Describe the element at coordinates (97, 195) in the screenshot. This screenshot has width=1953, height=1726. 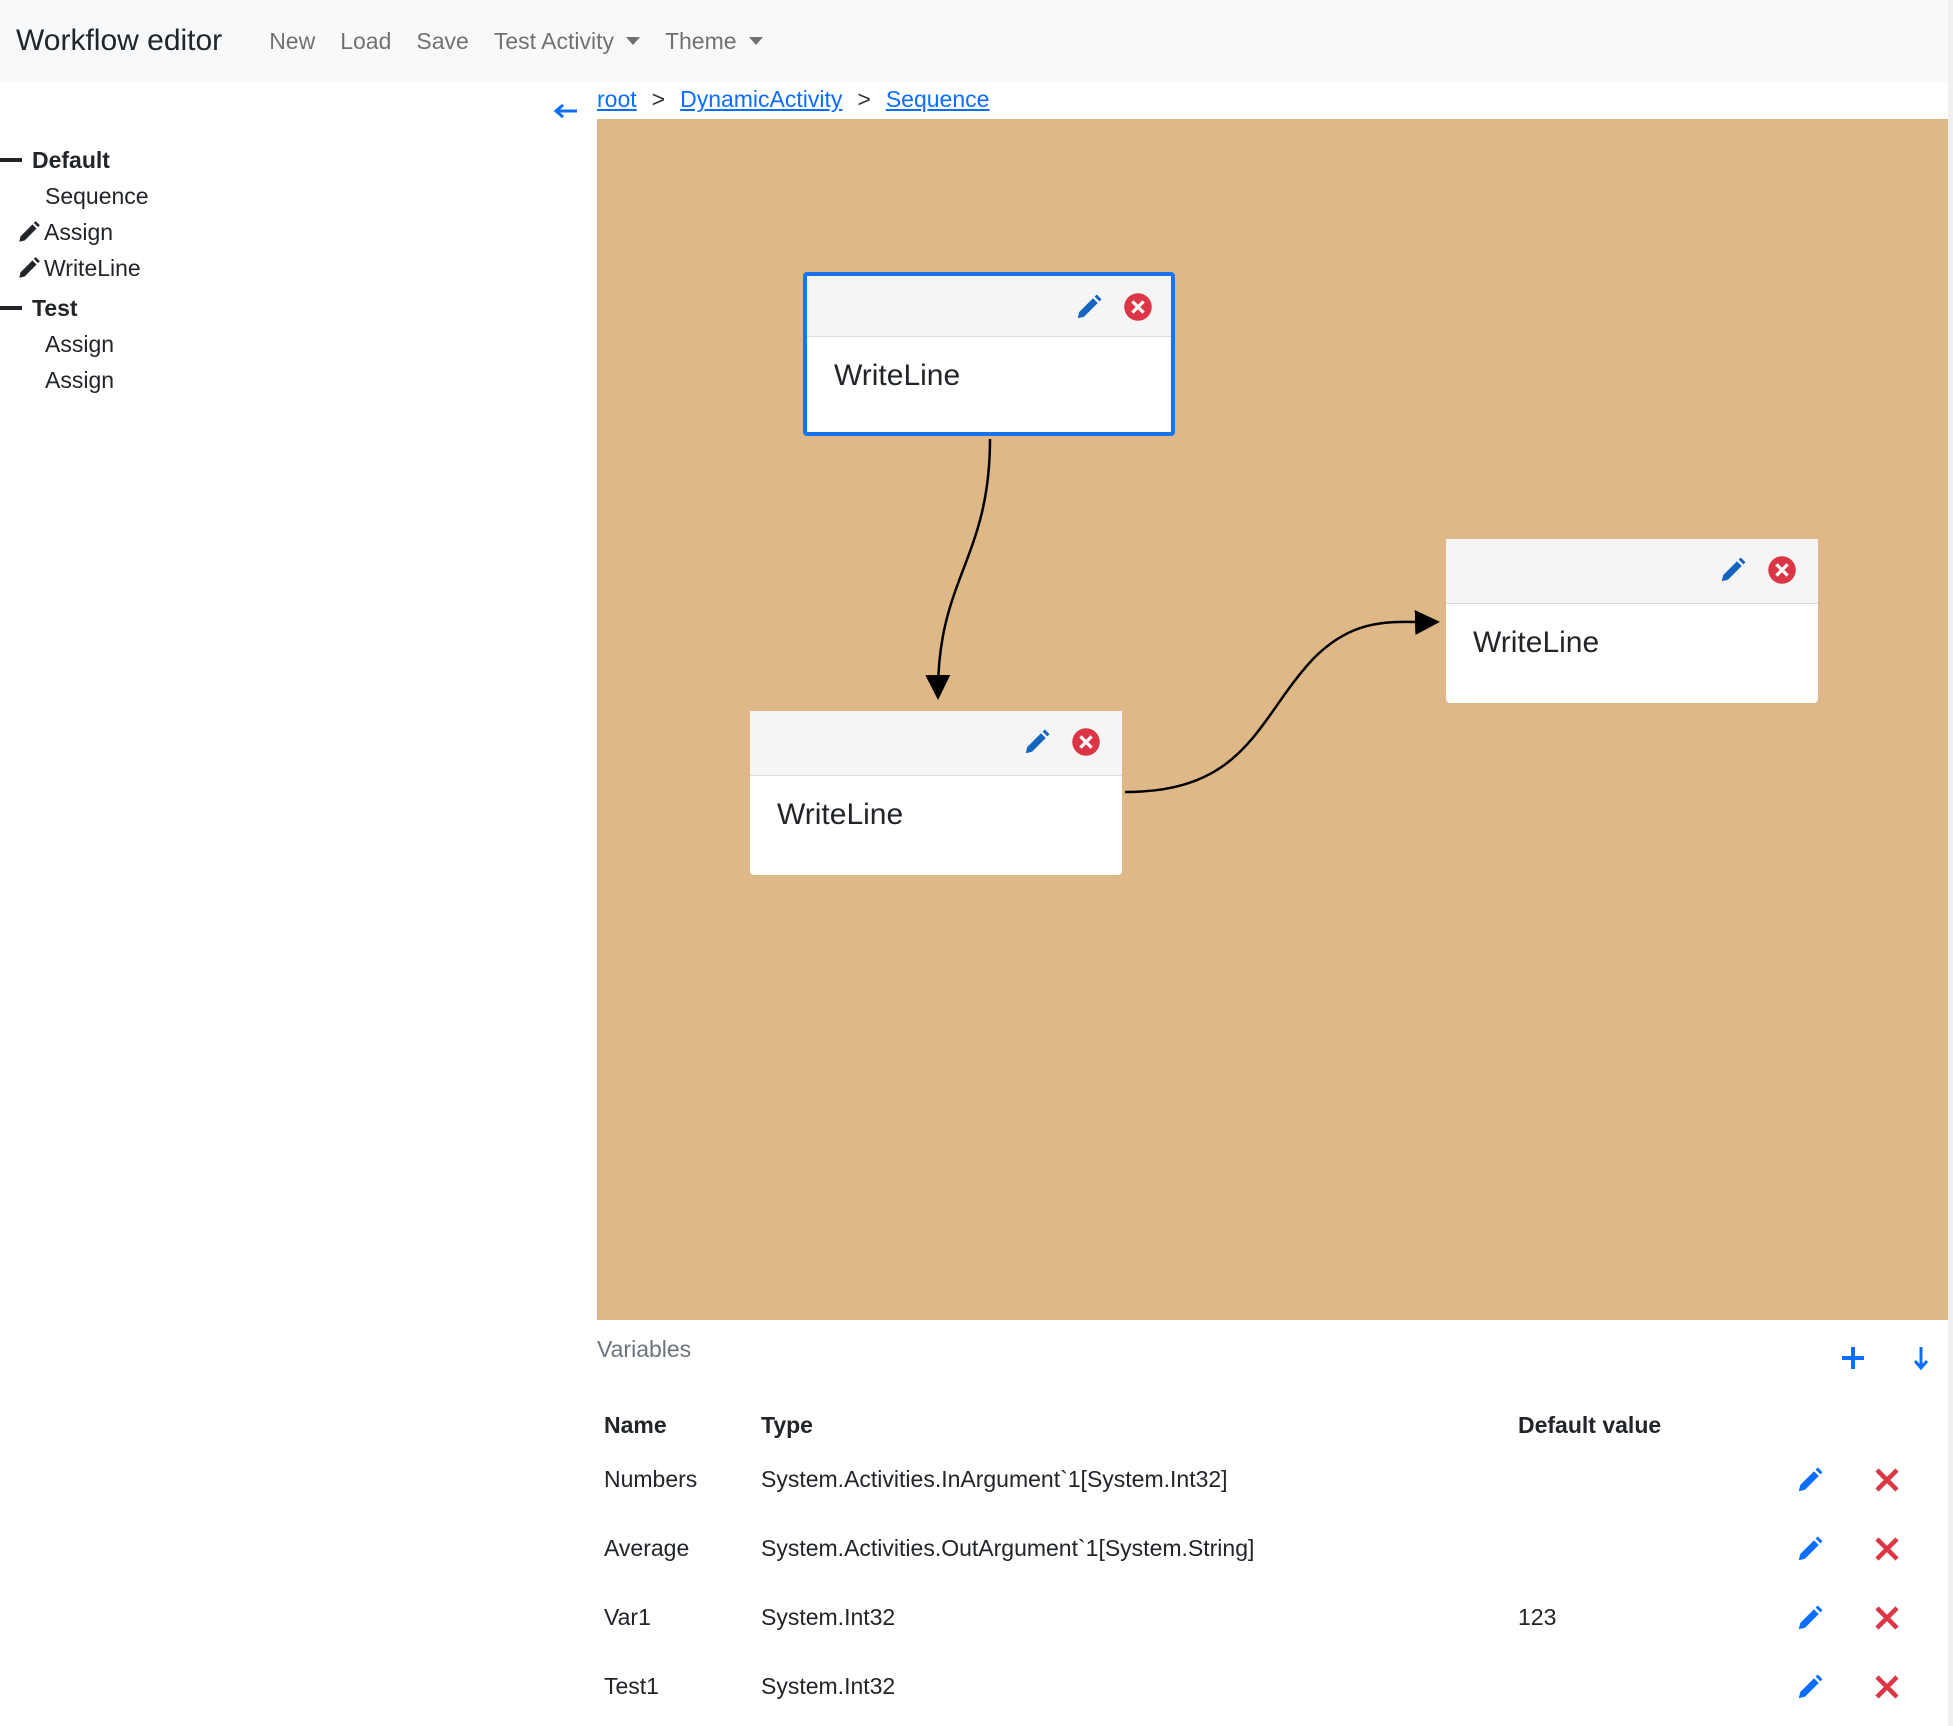
I see `tree-item-label: Sequence` at that location.